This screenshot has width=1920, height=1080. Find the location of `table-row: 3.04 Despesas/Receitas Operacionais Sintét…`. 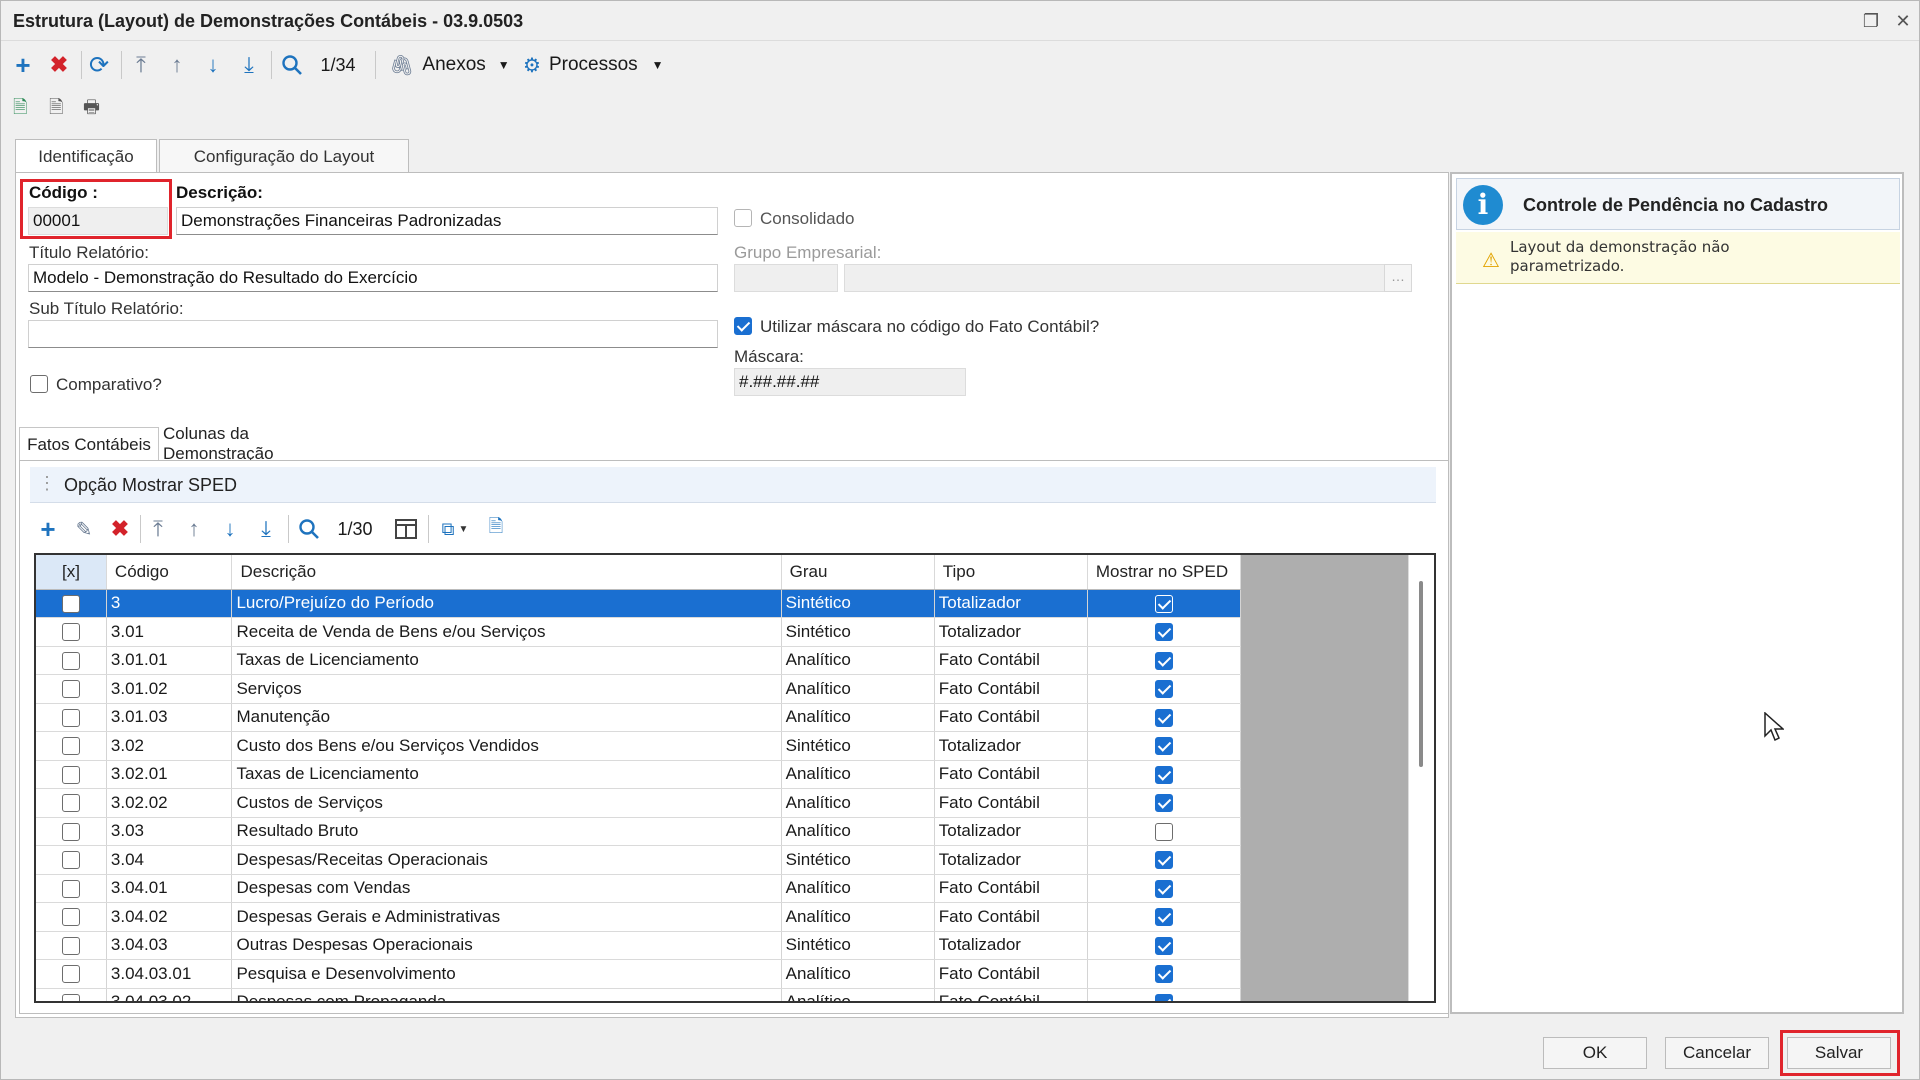

table-row: 3.04 Despesas/Receitas Operacionais Sintét… is located at coordinates (639, 860).